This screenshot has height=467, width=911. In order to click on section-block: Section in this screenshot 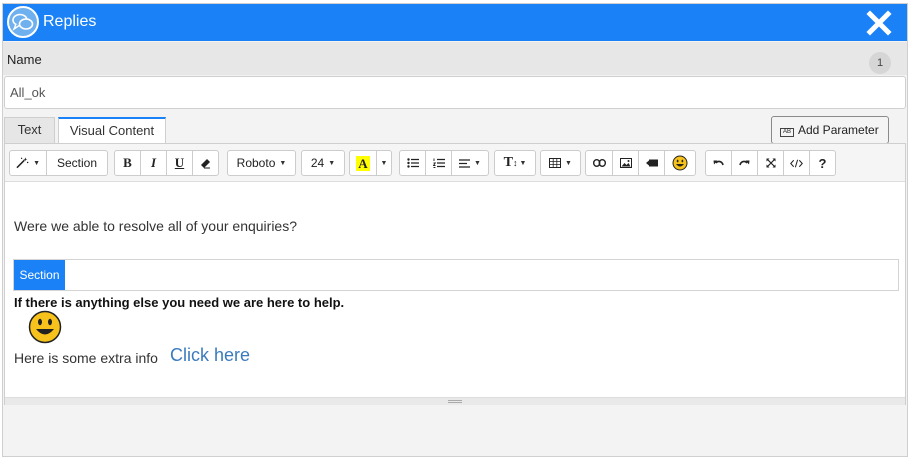, I will do `click(456, 275)`.